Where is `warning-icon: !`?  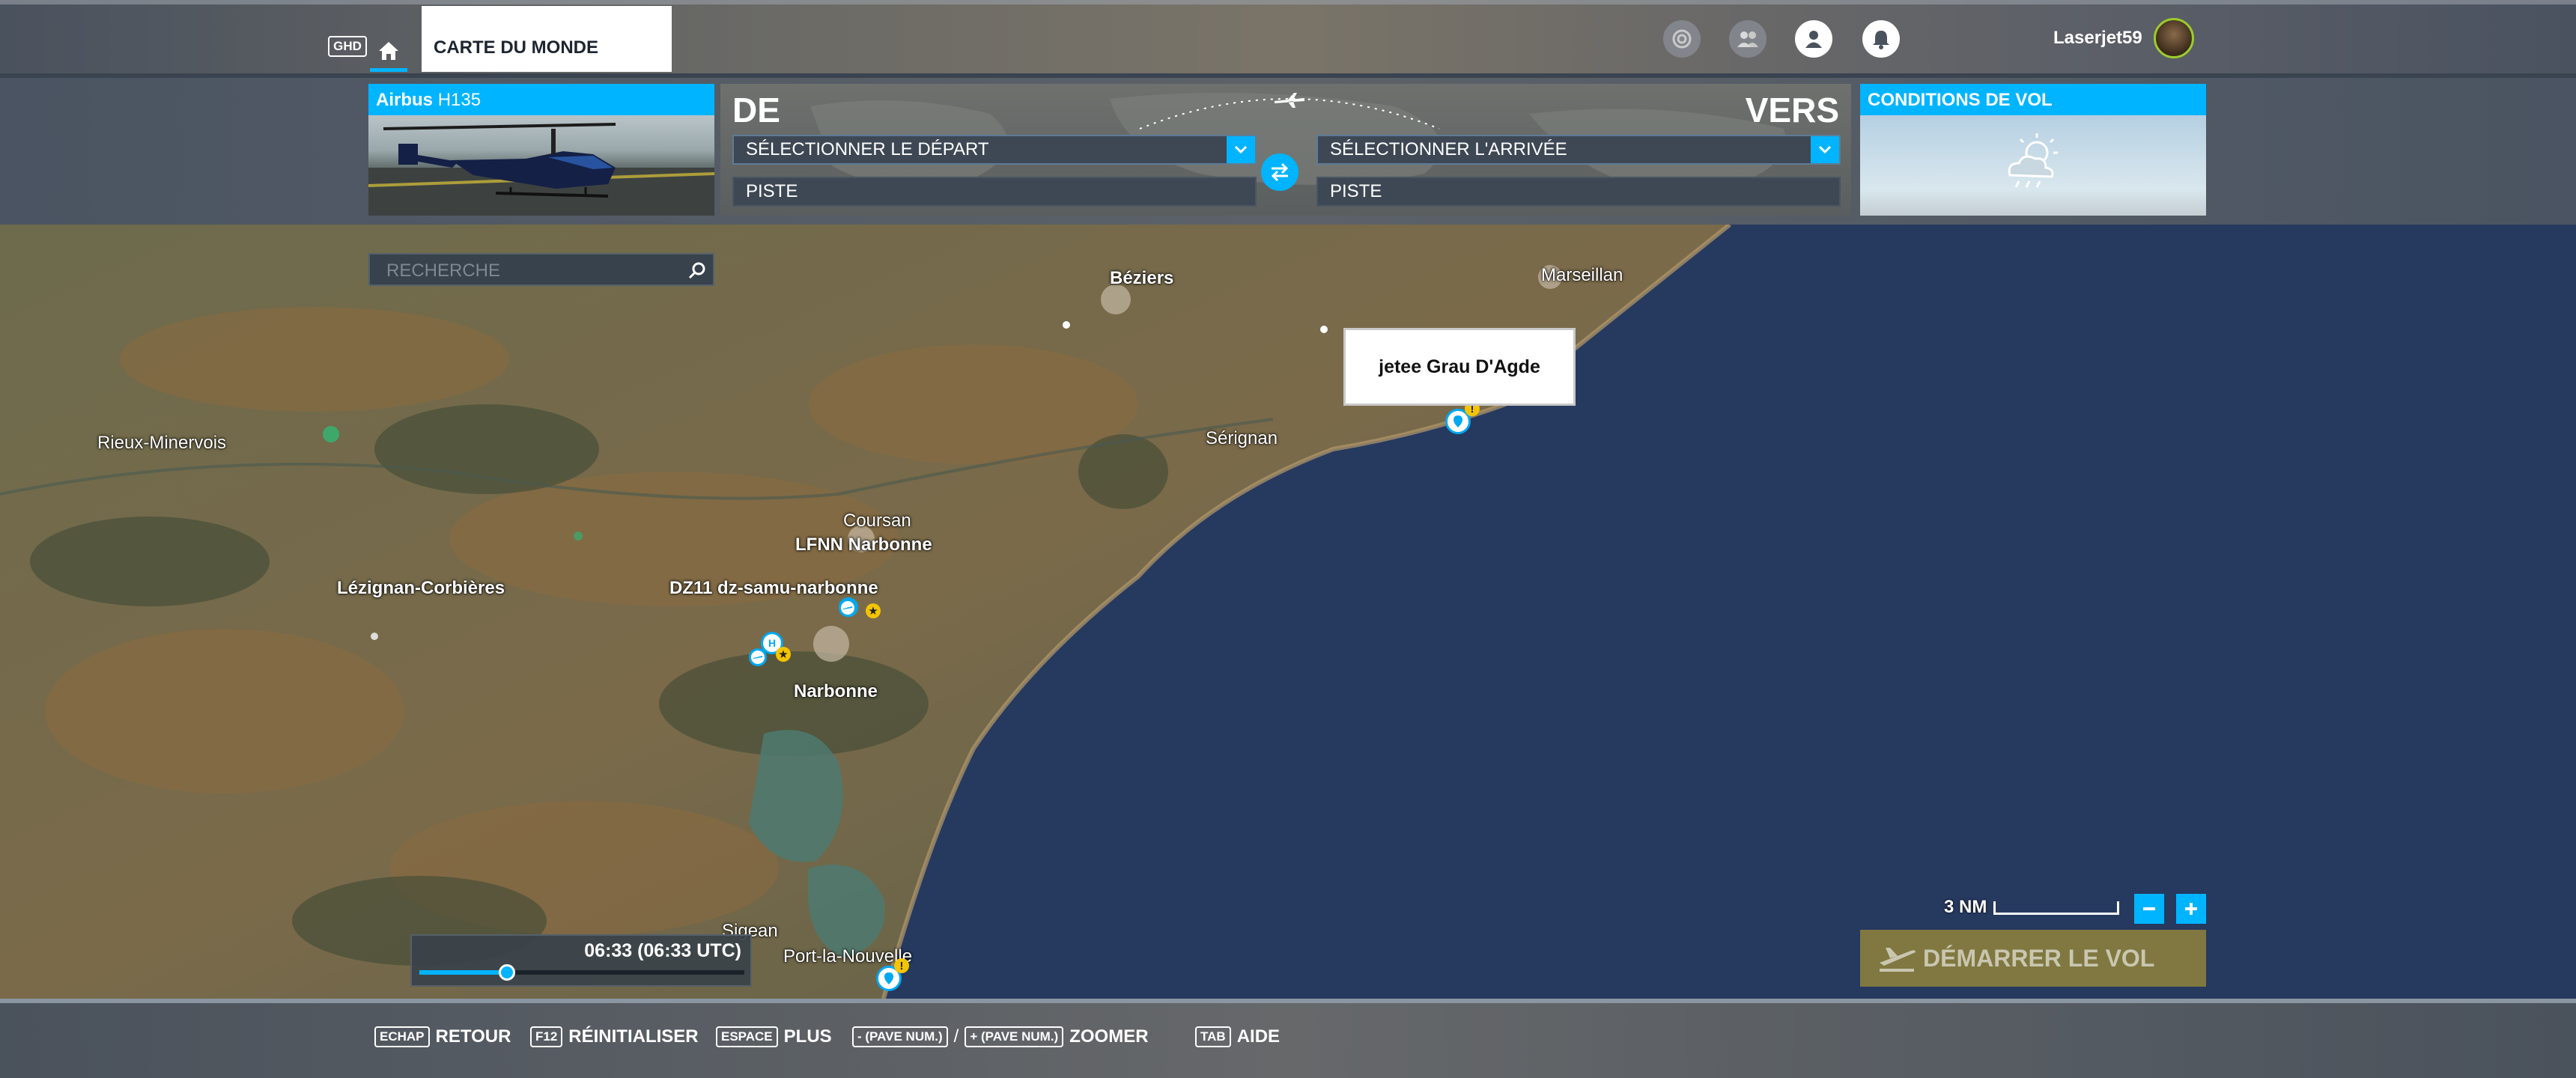 warning-icon: ! is located at coordinates (901, 965).